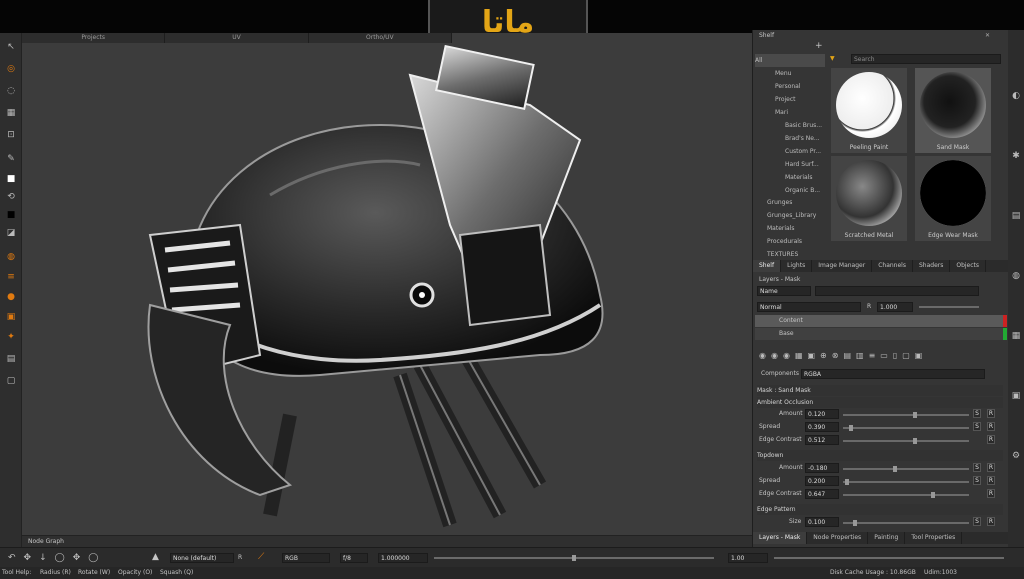 This screenshot has height=579, width=1024. Describe the element at coordinates (11, 233) in the screenshot. I see `contrast-icon: ◪` at that location.